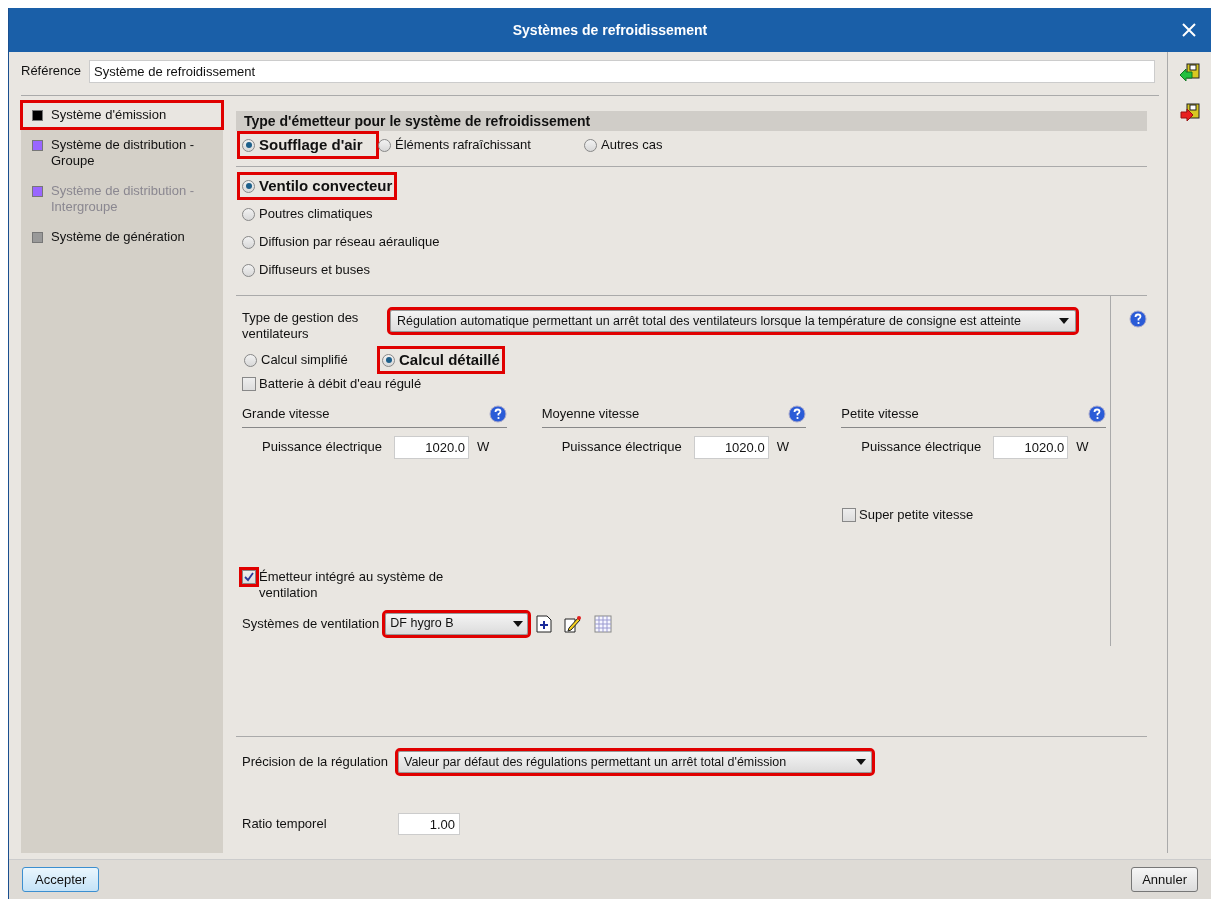 The height and width of the screenshot is (899, 1211). What do you see at coordinates (122, 115) in the screenshot?
I see `sidebar-item: Système d'émission` at bounding box center [122, 115].